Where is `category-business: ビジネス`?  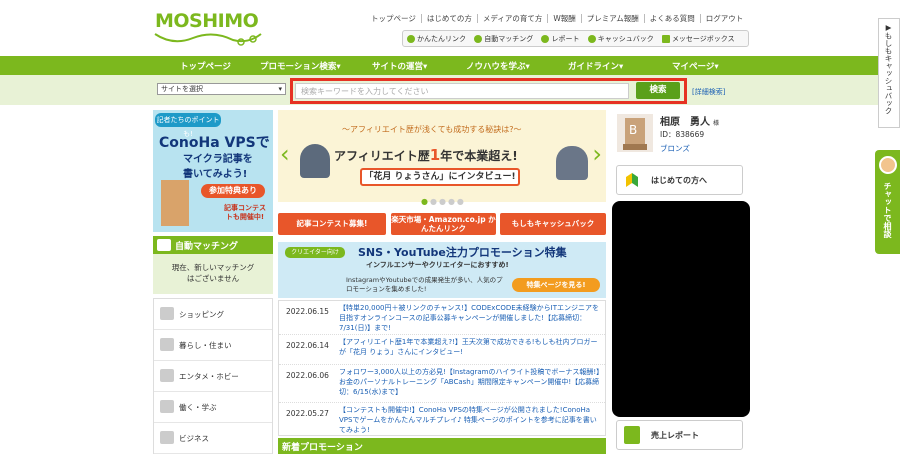 category-business: ビジネス is located at coordinates (213, 438).